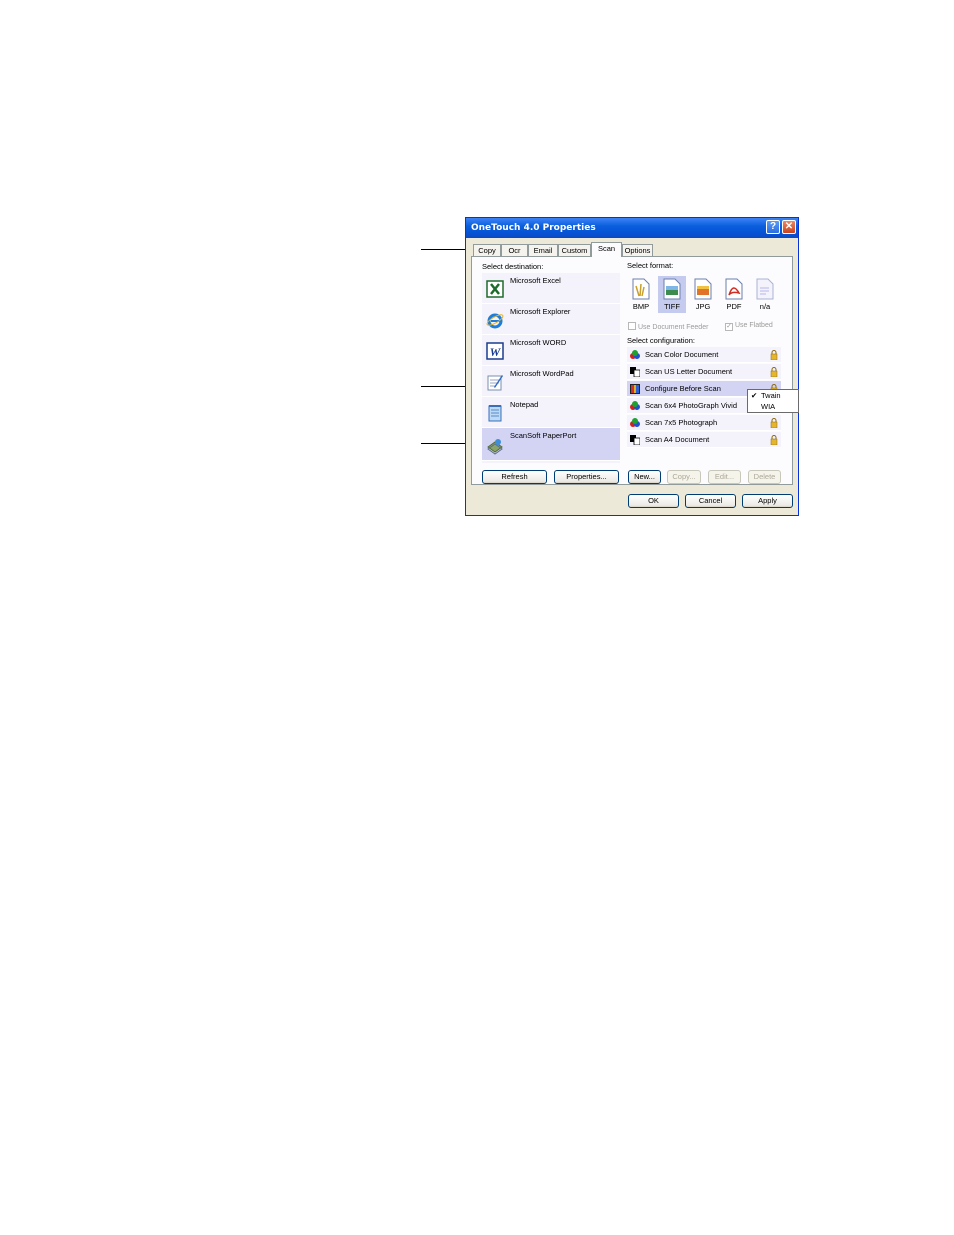  I want to click on configure-scan-icon, so click(635, 389).